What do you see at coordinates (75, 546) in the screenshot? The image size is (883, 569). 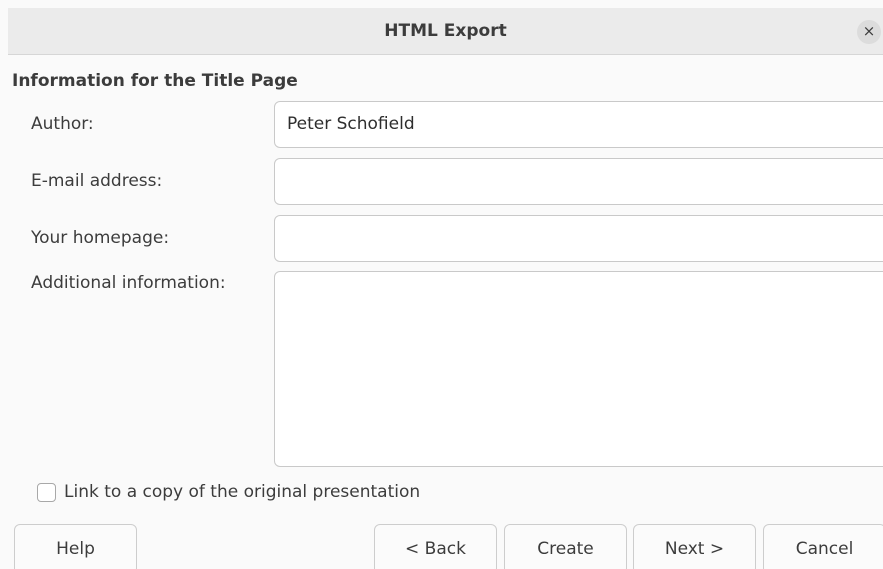 I see `help-button: Help` at bounding box center [75, 546].